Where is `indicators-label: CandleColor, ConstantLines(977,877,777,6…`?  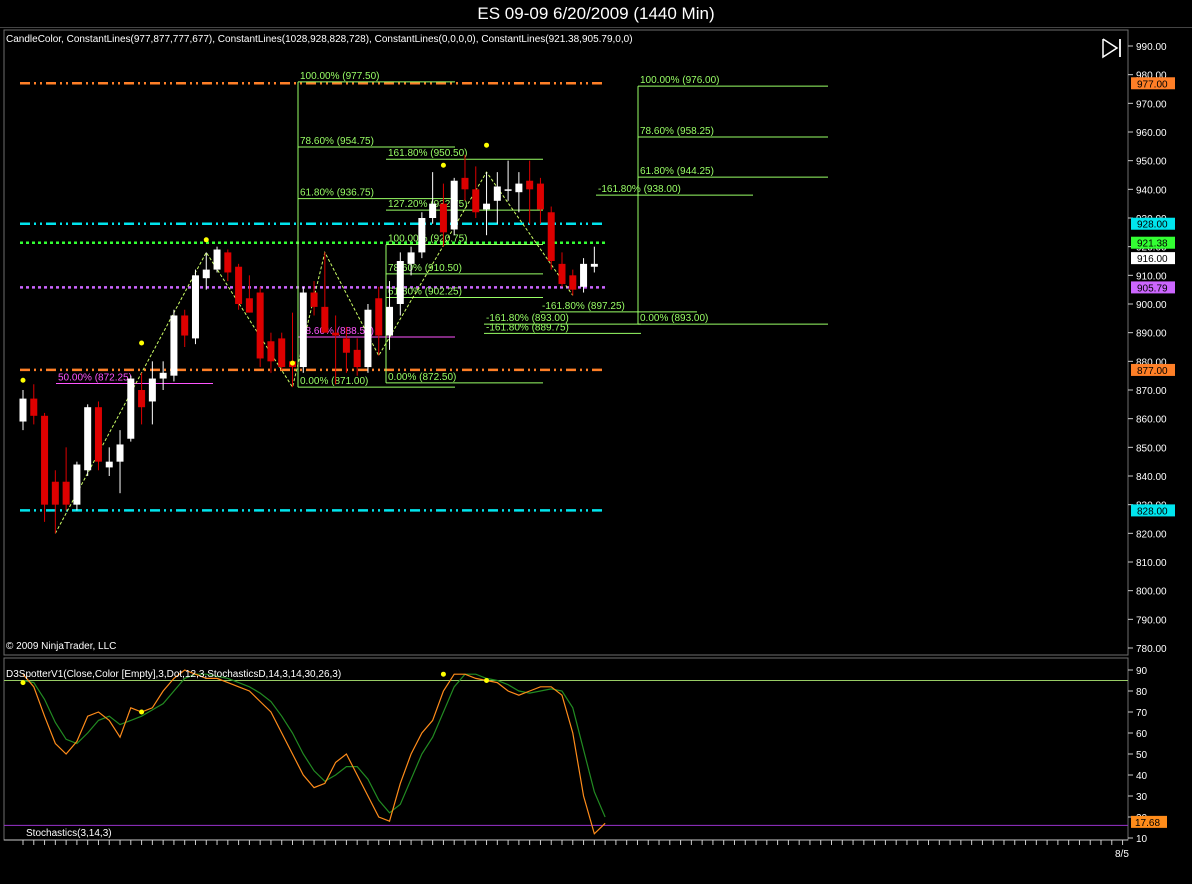
indicators-label: CandleColor, ConstantLines(977,877,777,6… is located at coordinates (319, 39).